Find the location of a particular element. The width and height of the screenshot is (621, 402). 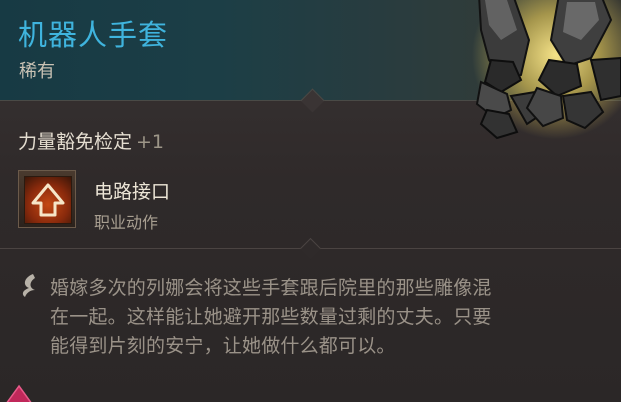

stat-line: 力量豁免检定 +1 is located at coordinates (91, 140).